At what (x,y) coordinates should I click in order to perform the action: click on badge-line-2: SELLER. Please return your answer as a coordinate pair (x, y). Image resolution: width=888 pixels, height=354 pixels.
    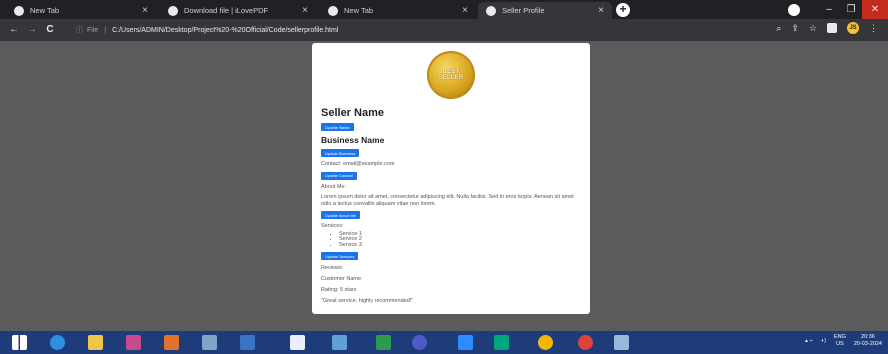
    Looking at the image, I should click on (451, 78).